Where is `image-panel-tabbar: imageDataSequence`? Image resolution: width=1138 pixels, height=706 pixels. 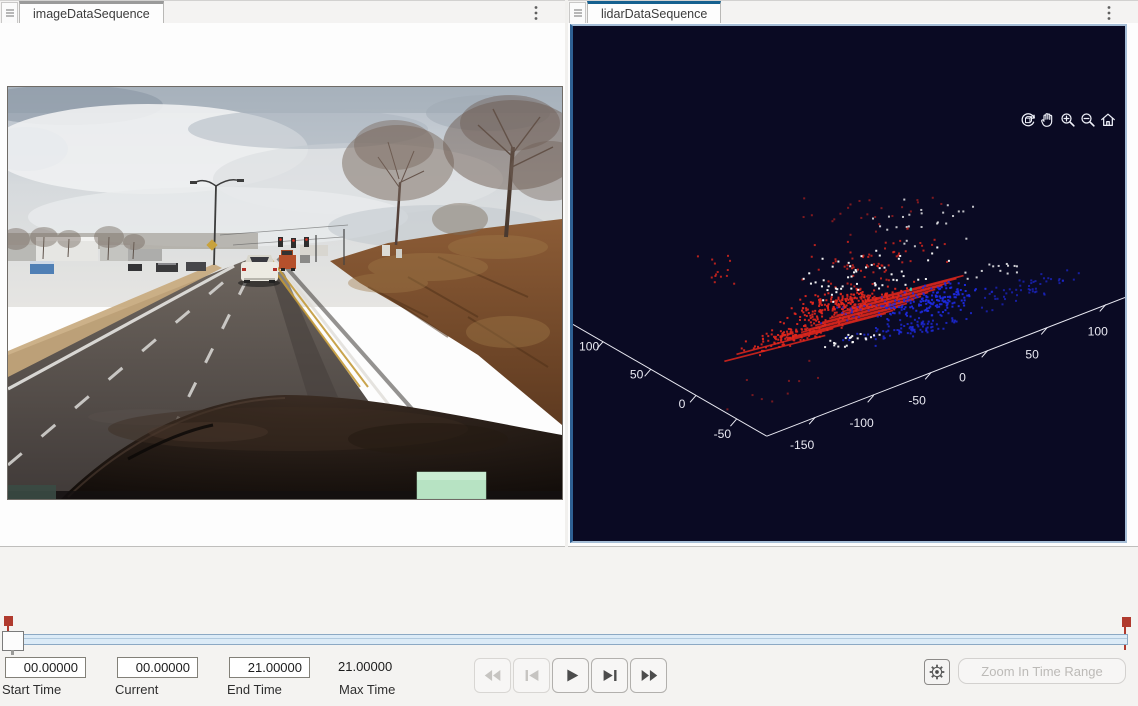 image-panel-tabbar: imageDataSequence is located at coordinates (282, 12).